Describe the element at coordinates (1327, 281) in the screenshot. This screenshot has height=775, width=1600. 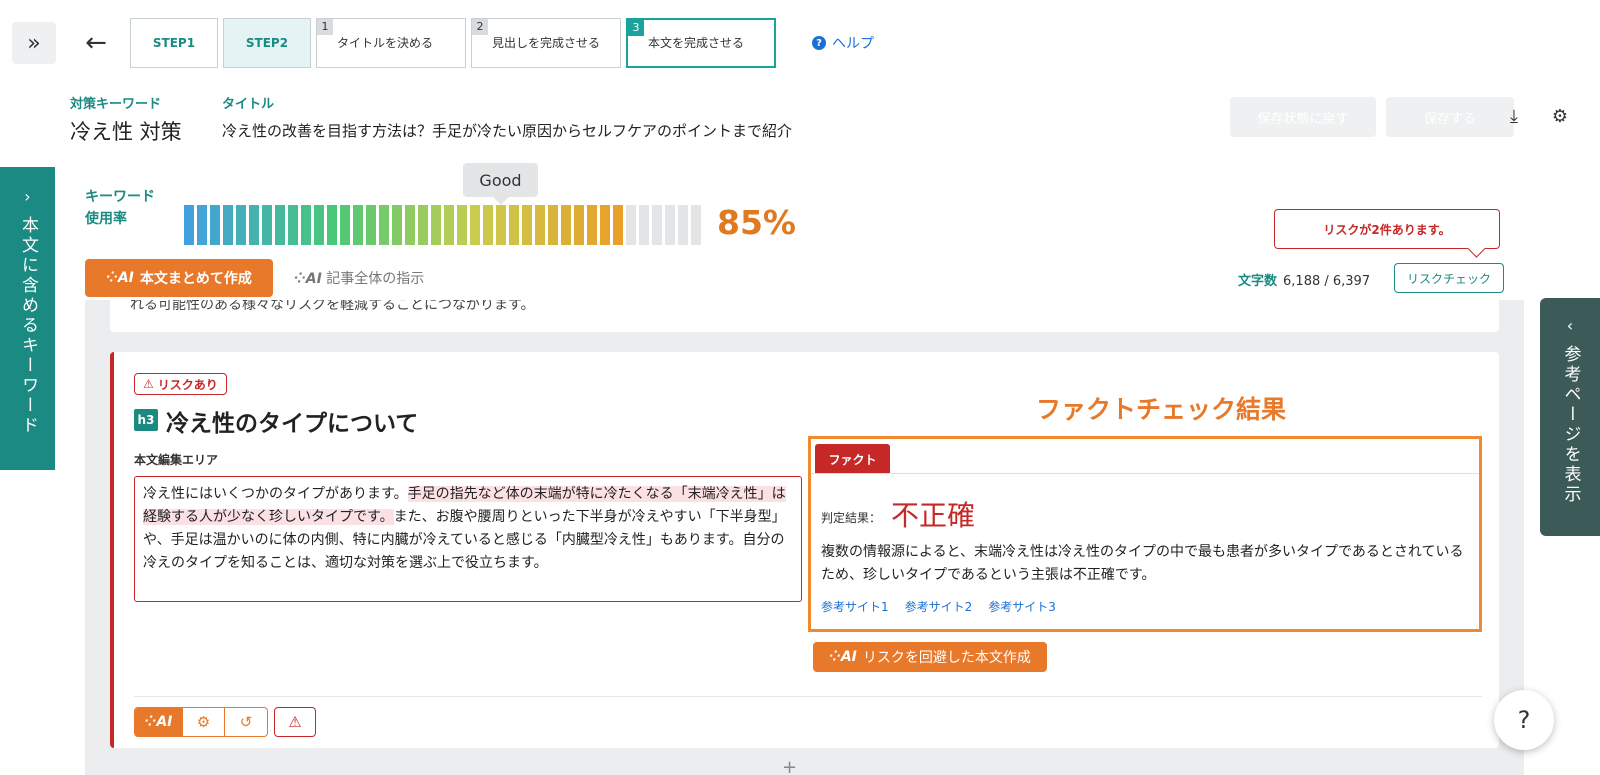
I see `char-count-value: 6,188 / 6,397` at that location.